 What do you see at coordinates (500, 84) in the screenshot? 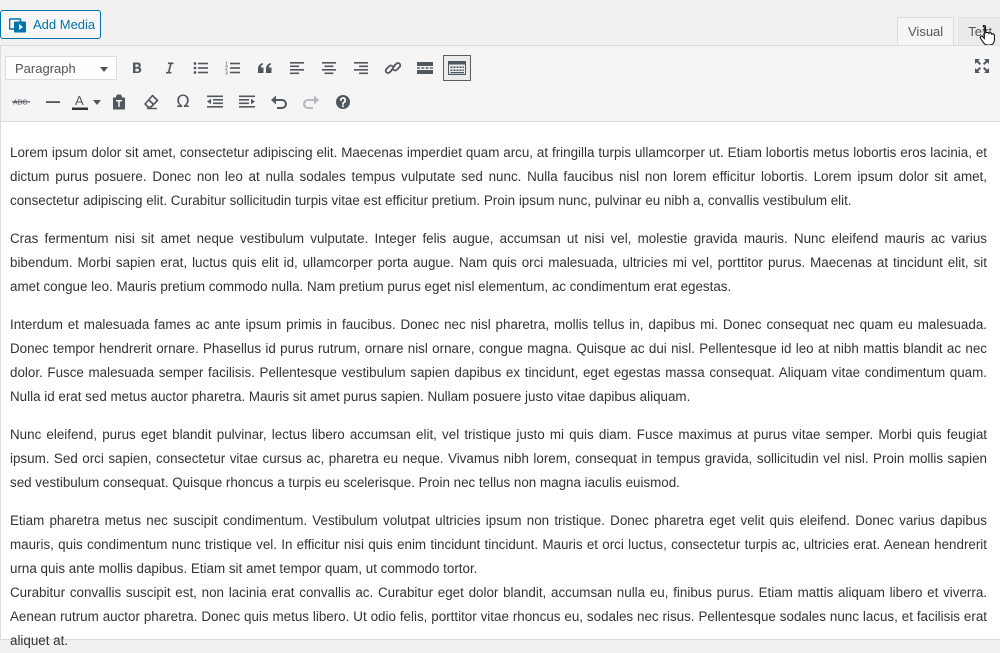
I see `editor-toolbar: Paragraph 123 ABC A Ω` at bounding box center [500, 84].